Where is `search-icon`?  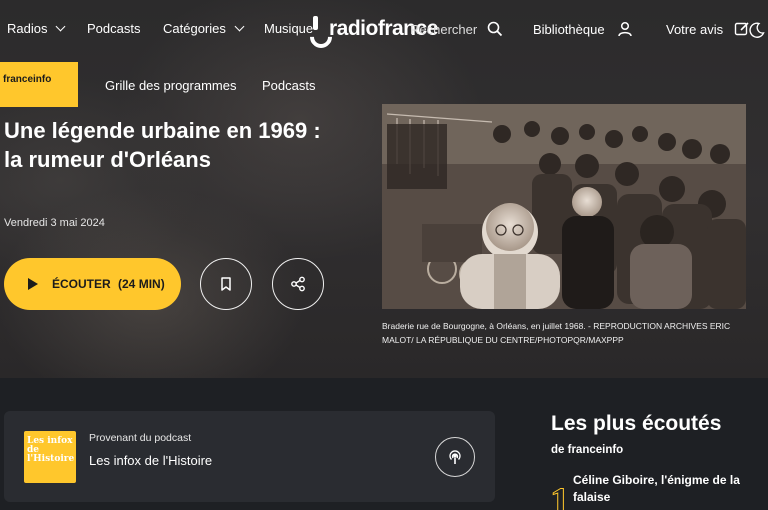 search-icon is located at coordinates (495, 29).